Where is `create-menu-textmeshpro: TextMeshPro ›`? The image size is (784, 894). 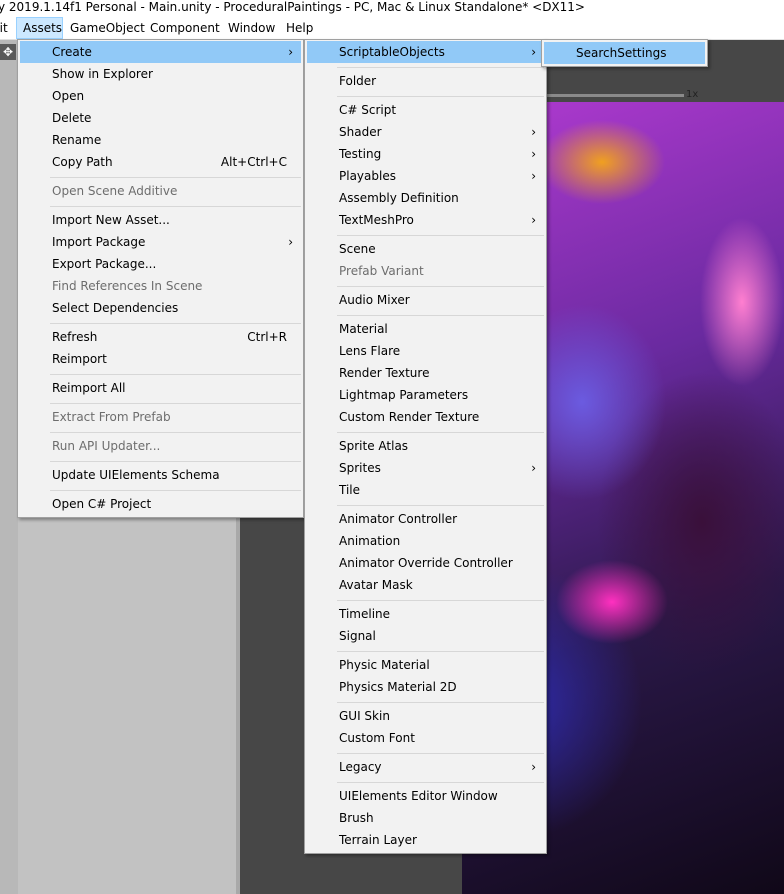 create-menu-textmeshpro: TextMeshPro › is located at coordinates (425, 220).